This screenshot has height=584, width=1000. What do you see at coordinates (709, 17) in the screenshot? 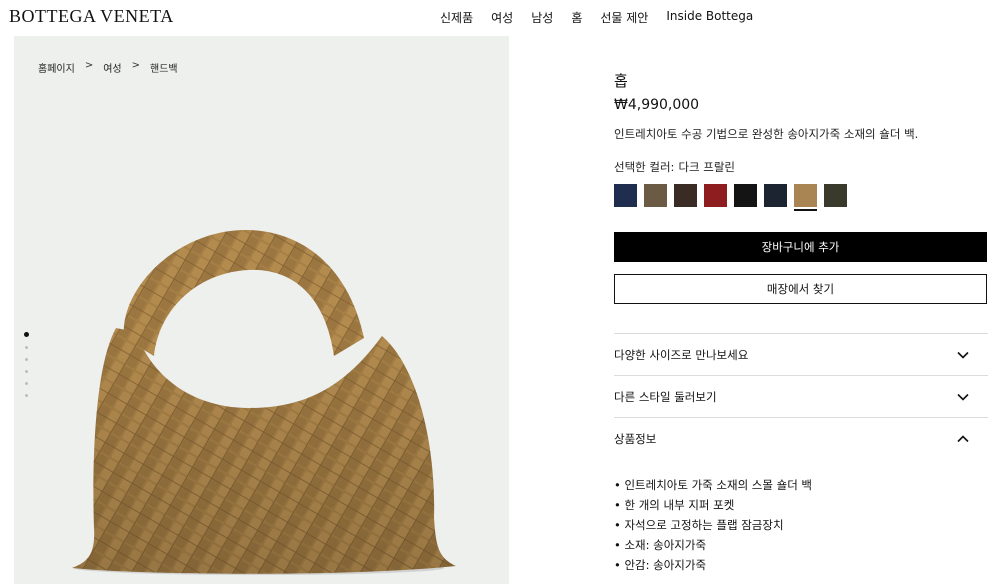
I see `nav-item-inside-bottega: Inside Bottega` at bounding box center [709, 17].